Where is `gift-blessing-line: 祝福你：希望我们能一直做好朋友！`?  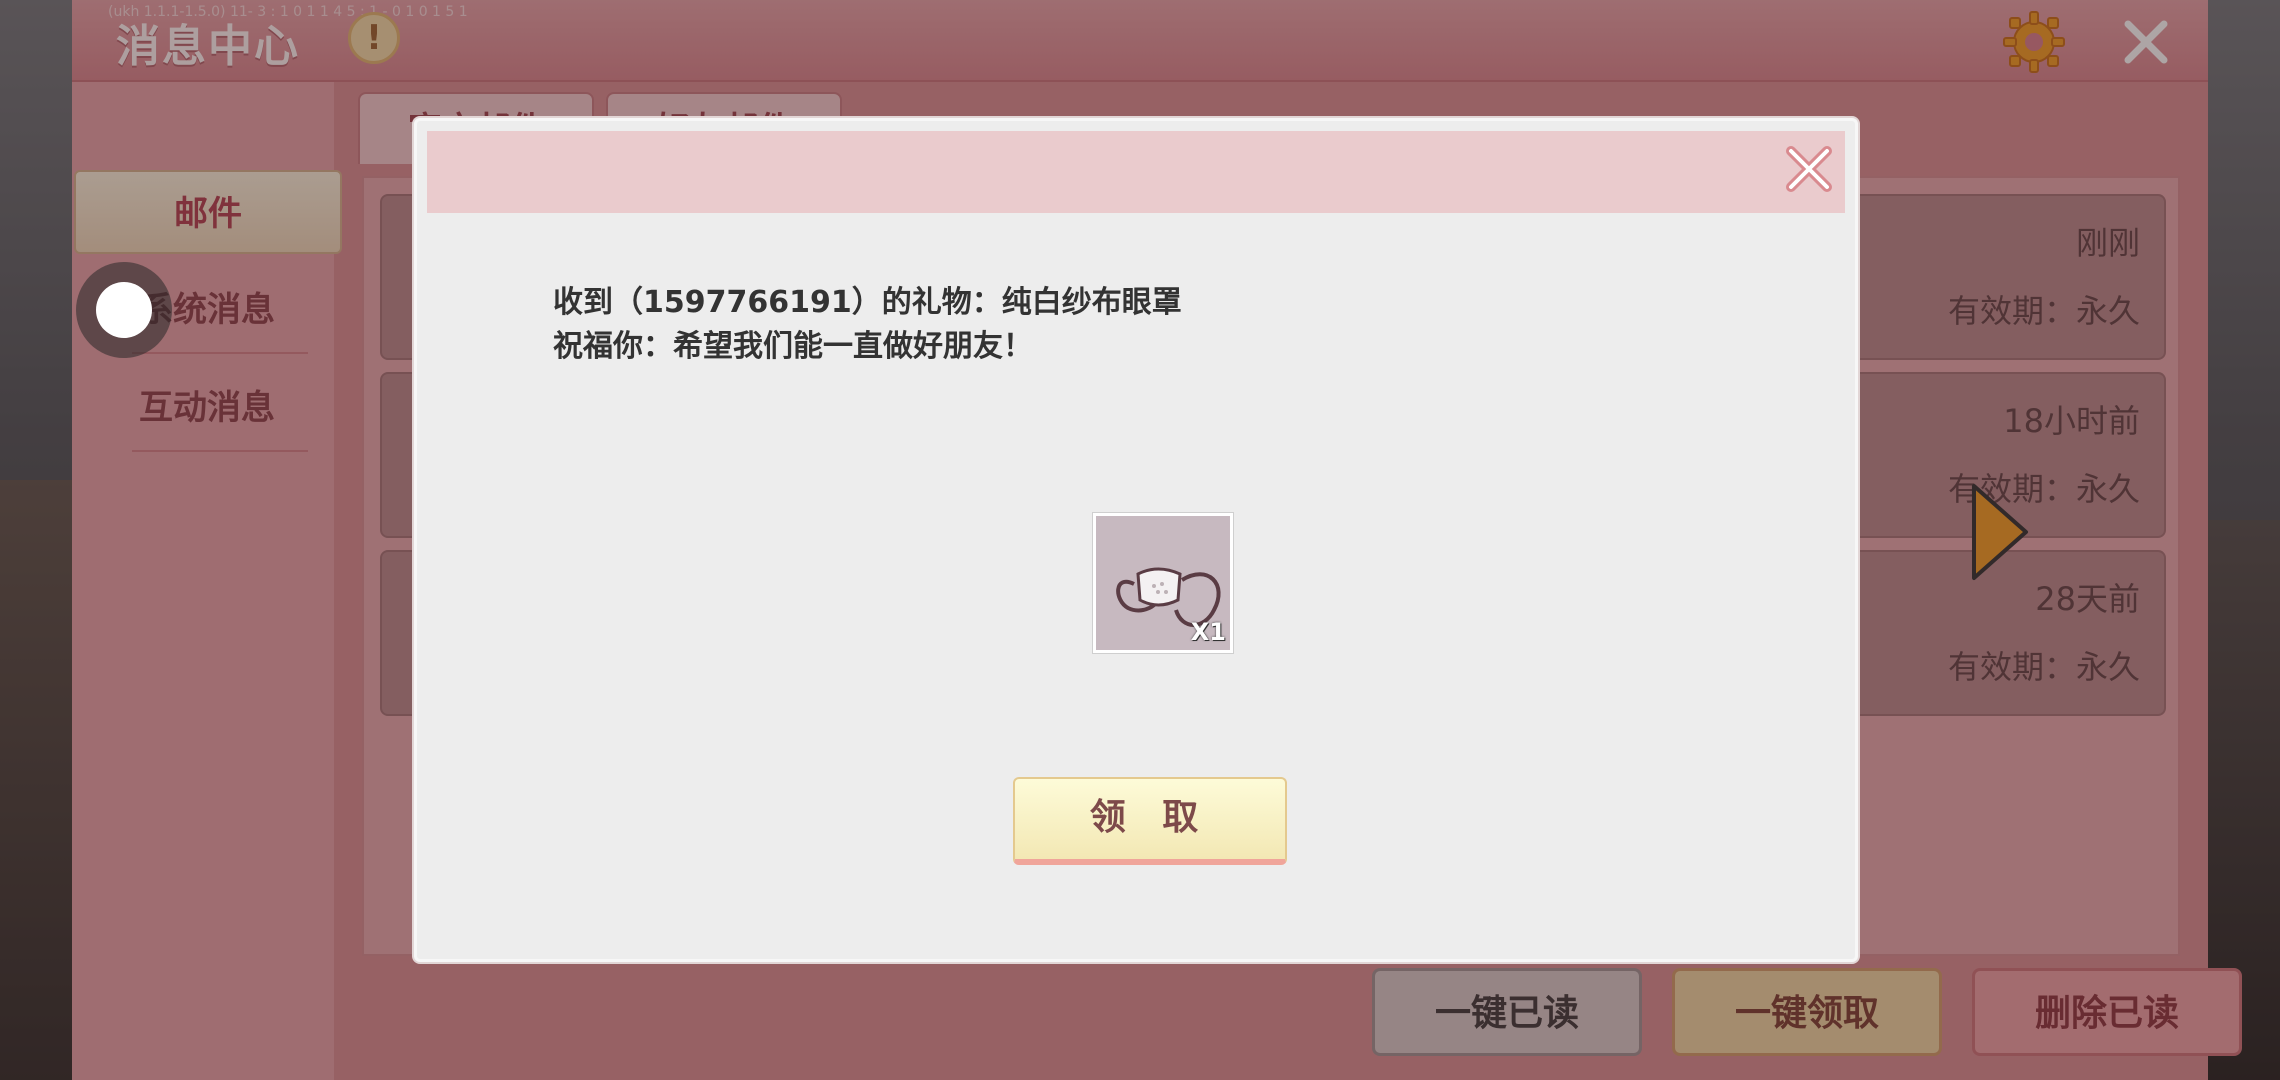 gift-blessing-line: 祝福你：希望我们能一直做好朋友！ is located at coordinates (793, 346).